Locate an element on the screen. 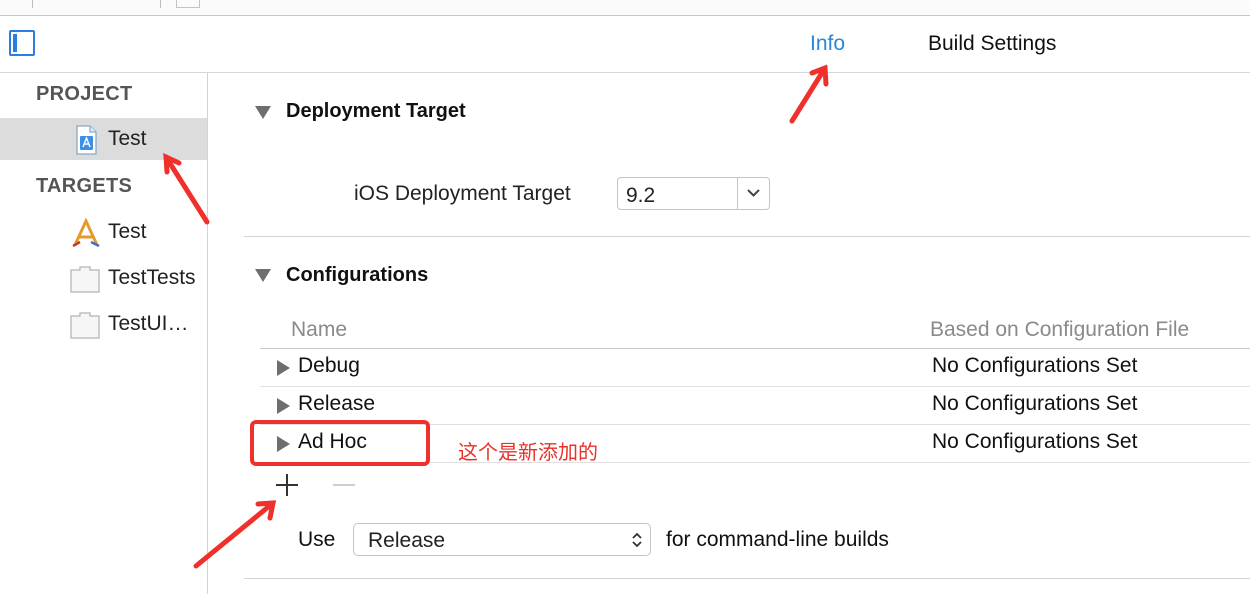  chevron-down-icon is located at coordinates (753, 193).